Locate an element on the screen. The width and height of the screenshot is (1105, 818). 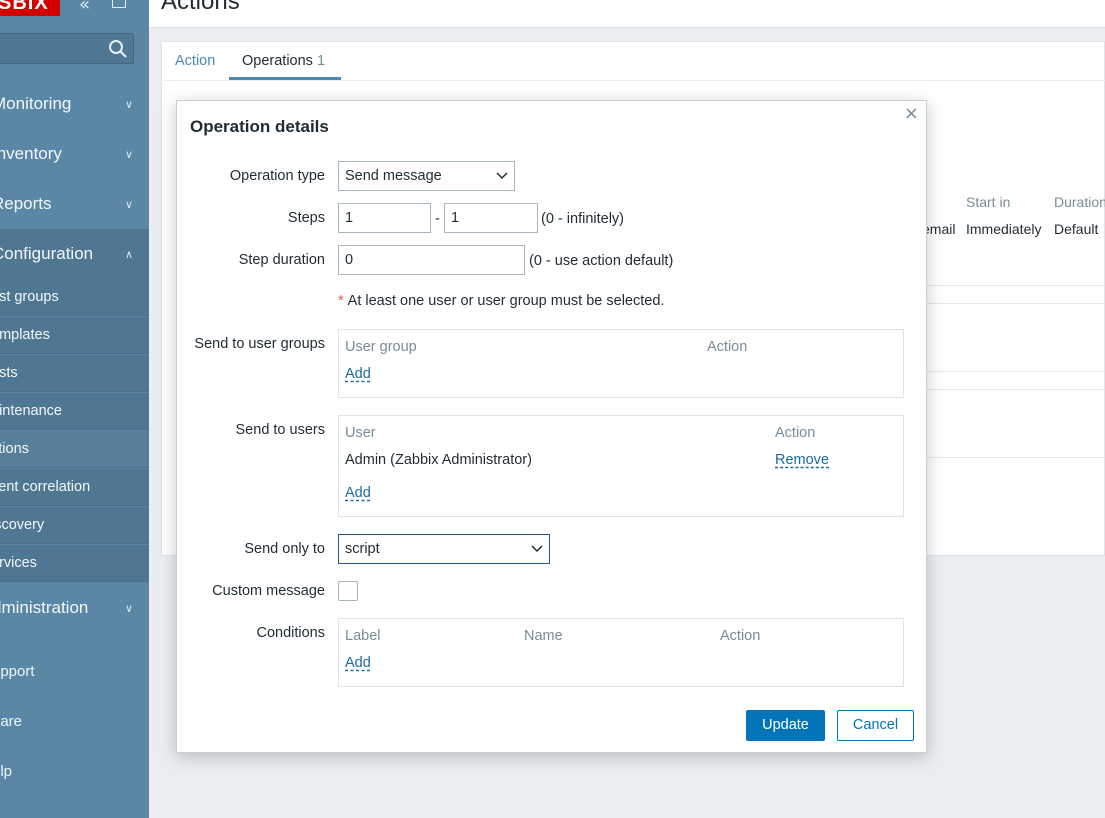
steps-to-input: 1 is located at coordinates (491, 218).